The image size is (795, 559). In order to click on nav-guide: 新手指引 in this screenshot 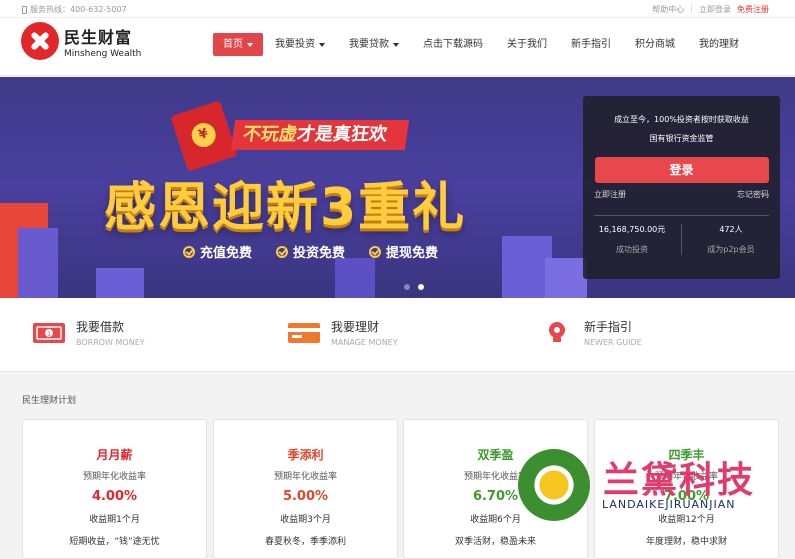, I will do `click(591, 44)`.